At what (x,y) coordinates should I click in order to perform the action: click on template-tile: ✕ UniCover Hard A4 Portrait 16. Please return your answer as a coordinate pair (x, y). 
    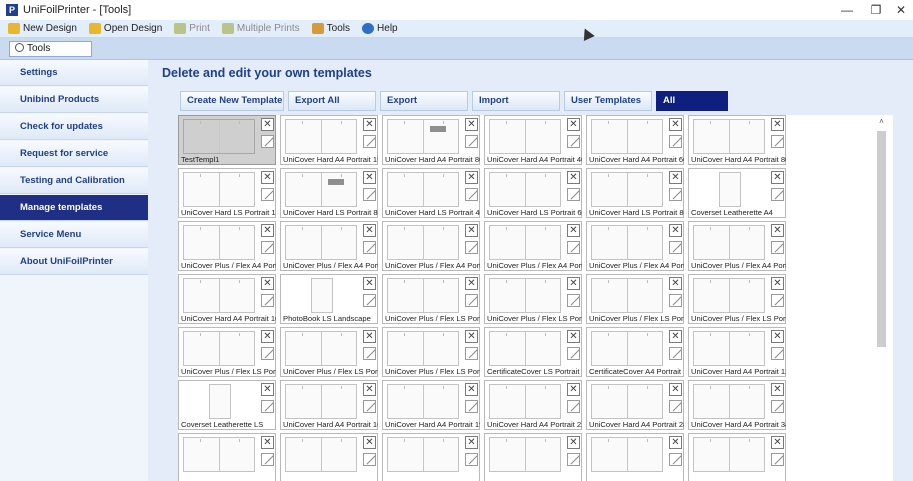
    Looking at the image, I should click on (329, 405).